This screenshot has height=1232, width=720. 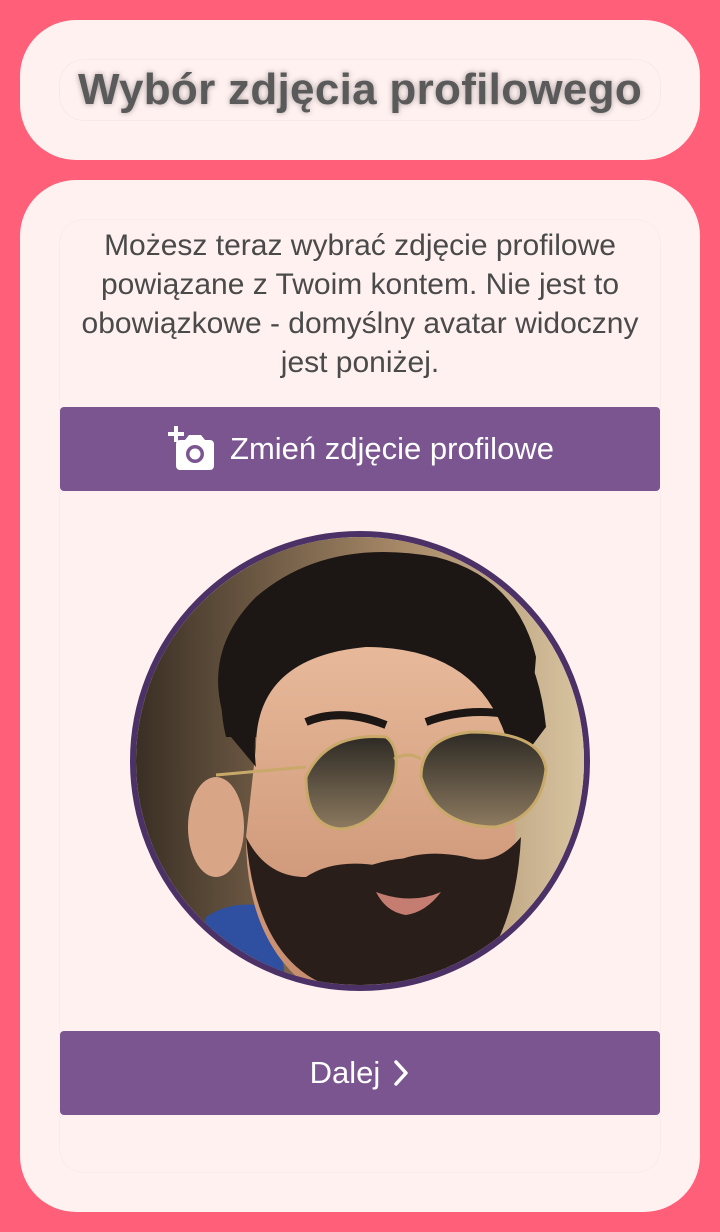 I want to click on change-profile-photo-button: Zmień zdjęcie profilowe, so click(x=360, y=449).